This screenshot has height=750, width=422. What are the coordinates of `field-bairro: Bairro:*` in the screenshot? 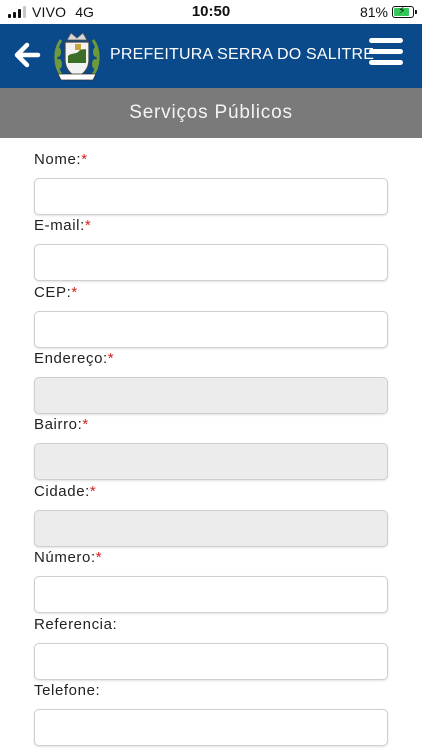 It's located at (211, 447).